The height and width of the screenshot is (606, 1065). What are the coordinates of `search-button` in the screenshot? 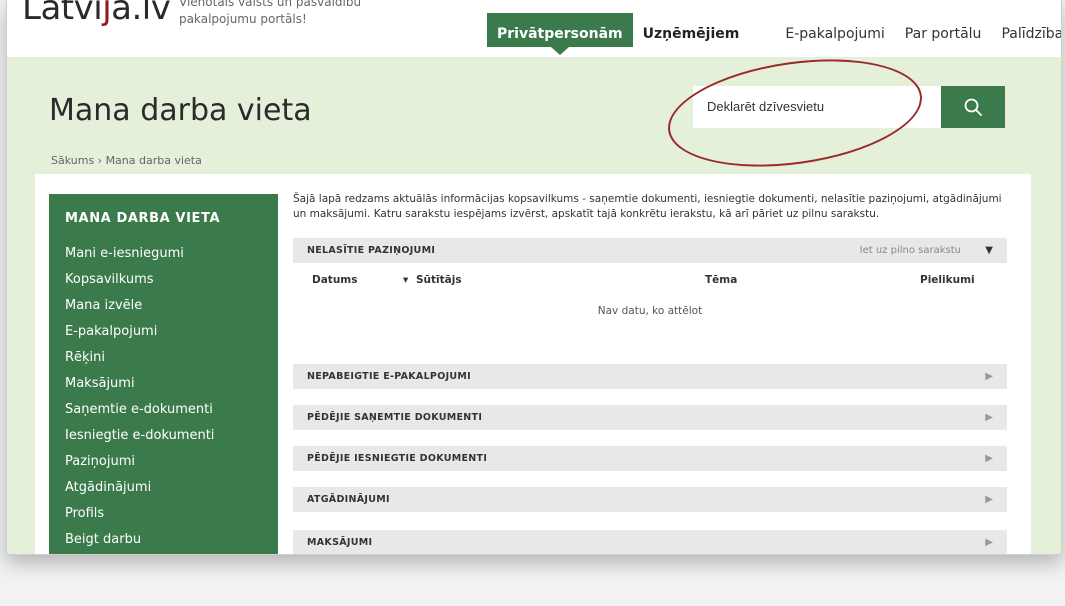 It's located at (973, 107).